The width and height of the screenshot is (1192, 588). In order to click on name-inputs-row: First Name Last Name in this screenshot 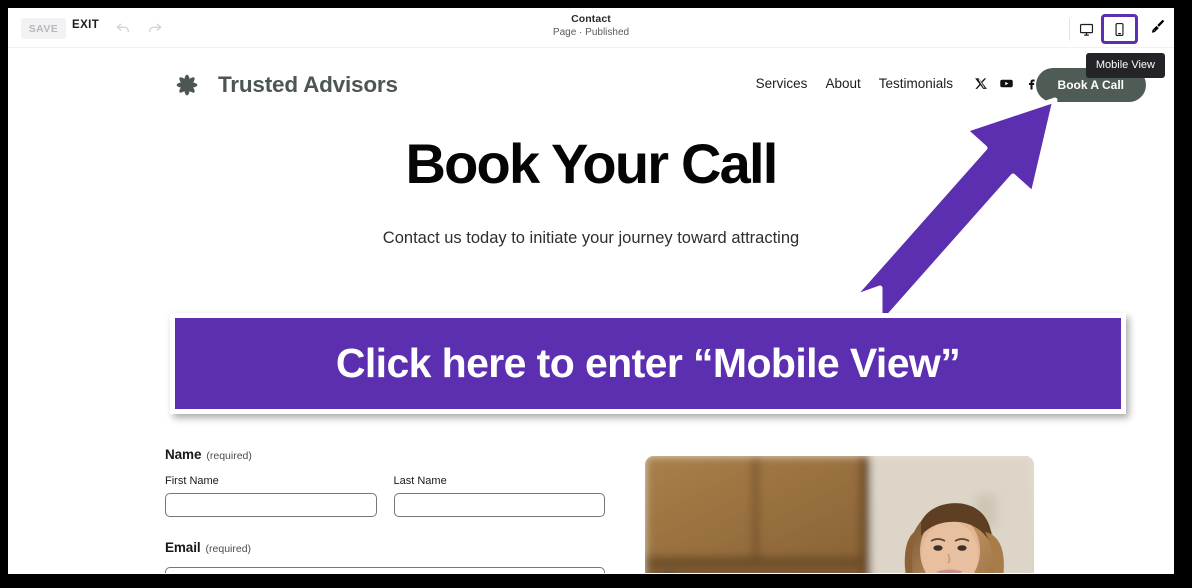, I will do `click(385, 496)`.